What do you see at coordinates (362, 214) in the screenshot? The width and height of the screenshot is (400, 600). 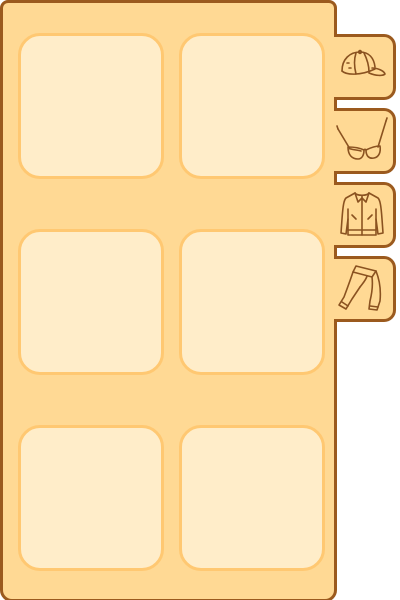 I see `jacket-icon` at bounding box center [362, 214].